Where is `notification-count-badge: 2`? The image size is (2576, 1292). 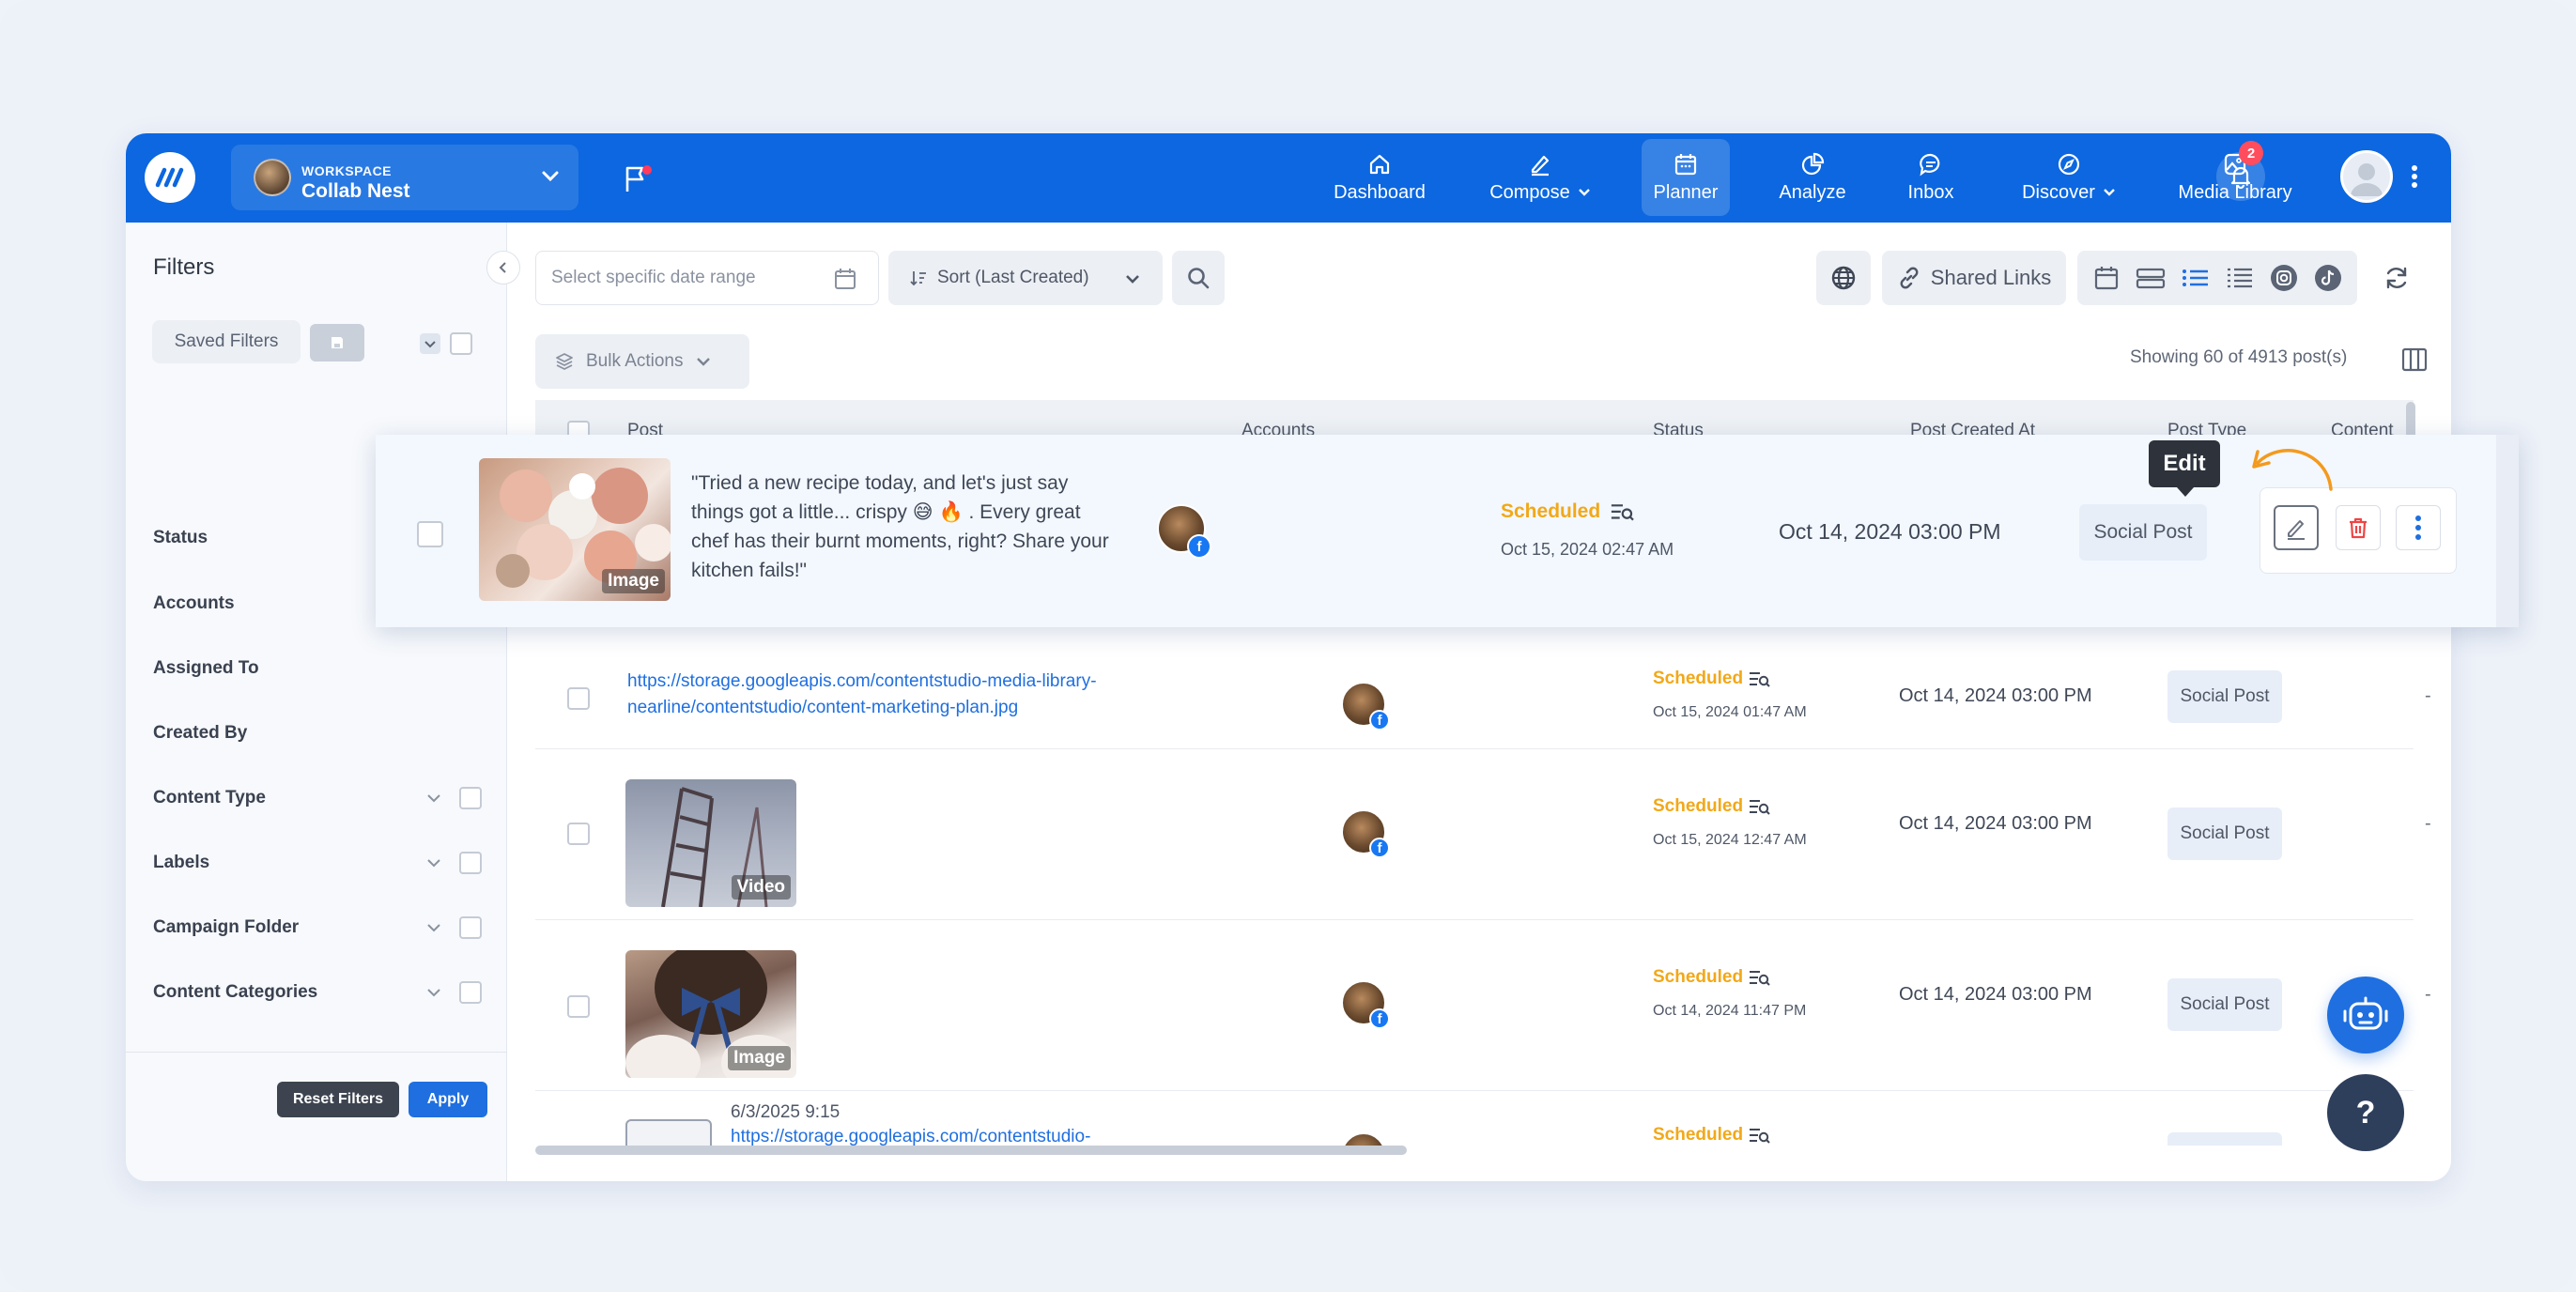 notification-count-badge: 2 is located at coordinates (2251, 153).